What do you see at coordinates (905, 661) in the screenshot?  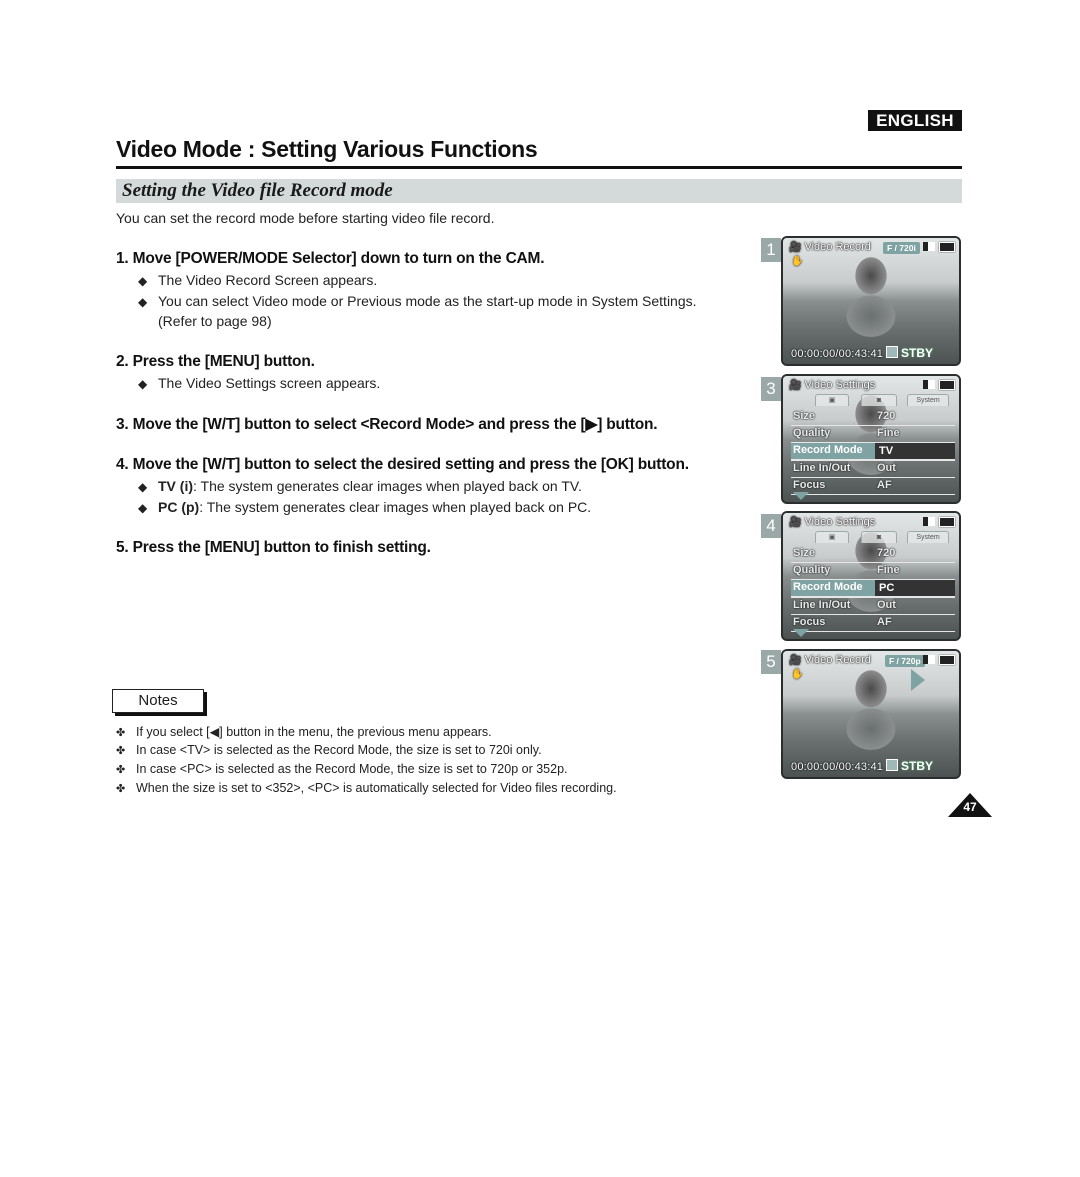 I see `quality-tag: F / 720p` at bounding box center [905, 661].